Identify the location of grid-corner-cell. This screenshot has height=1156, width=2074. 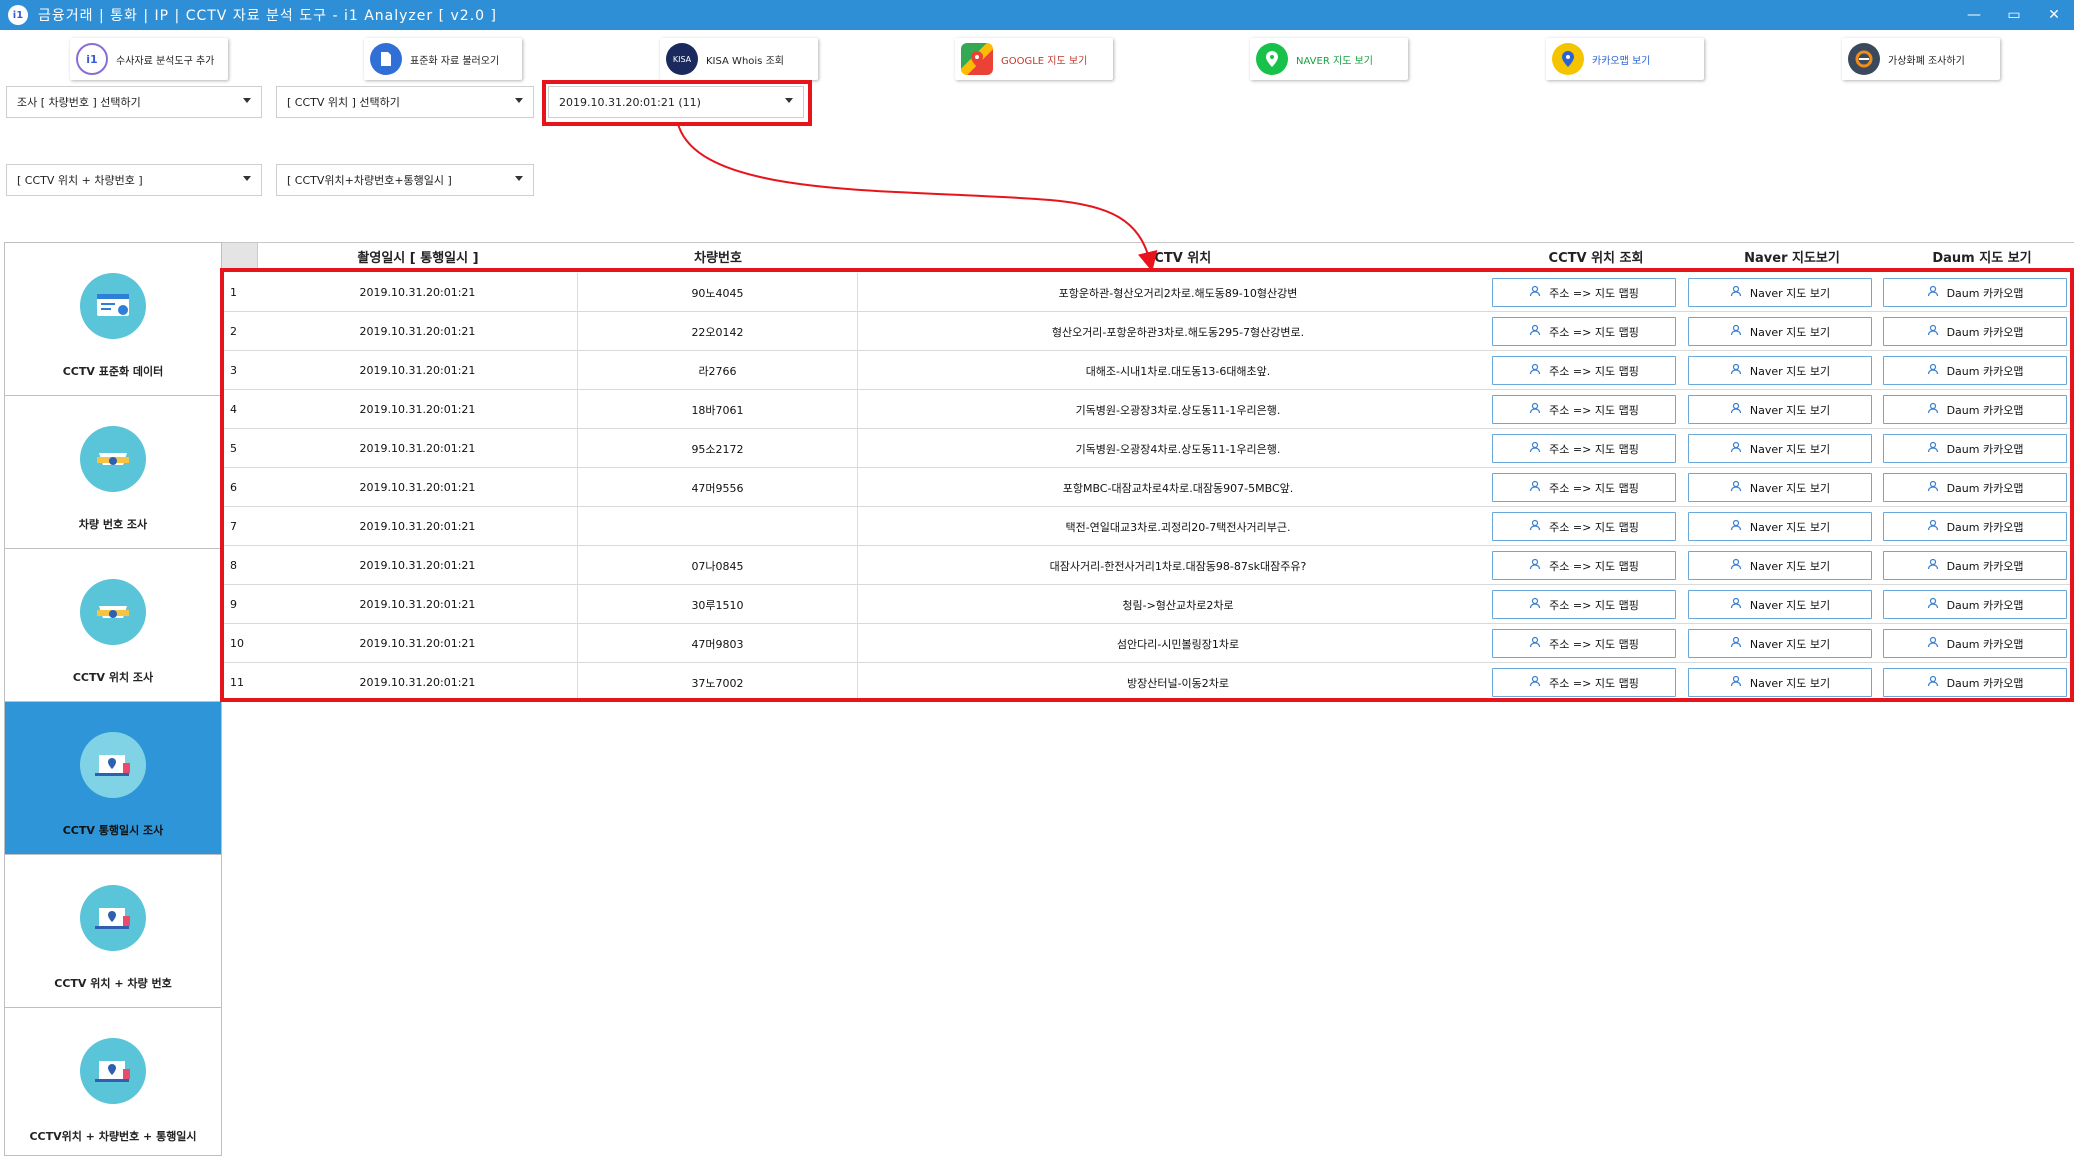
(240, 256).